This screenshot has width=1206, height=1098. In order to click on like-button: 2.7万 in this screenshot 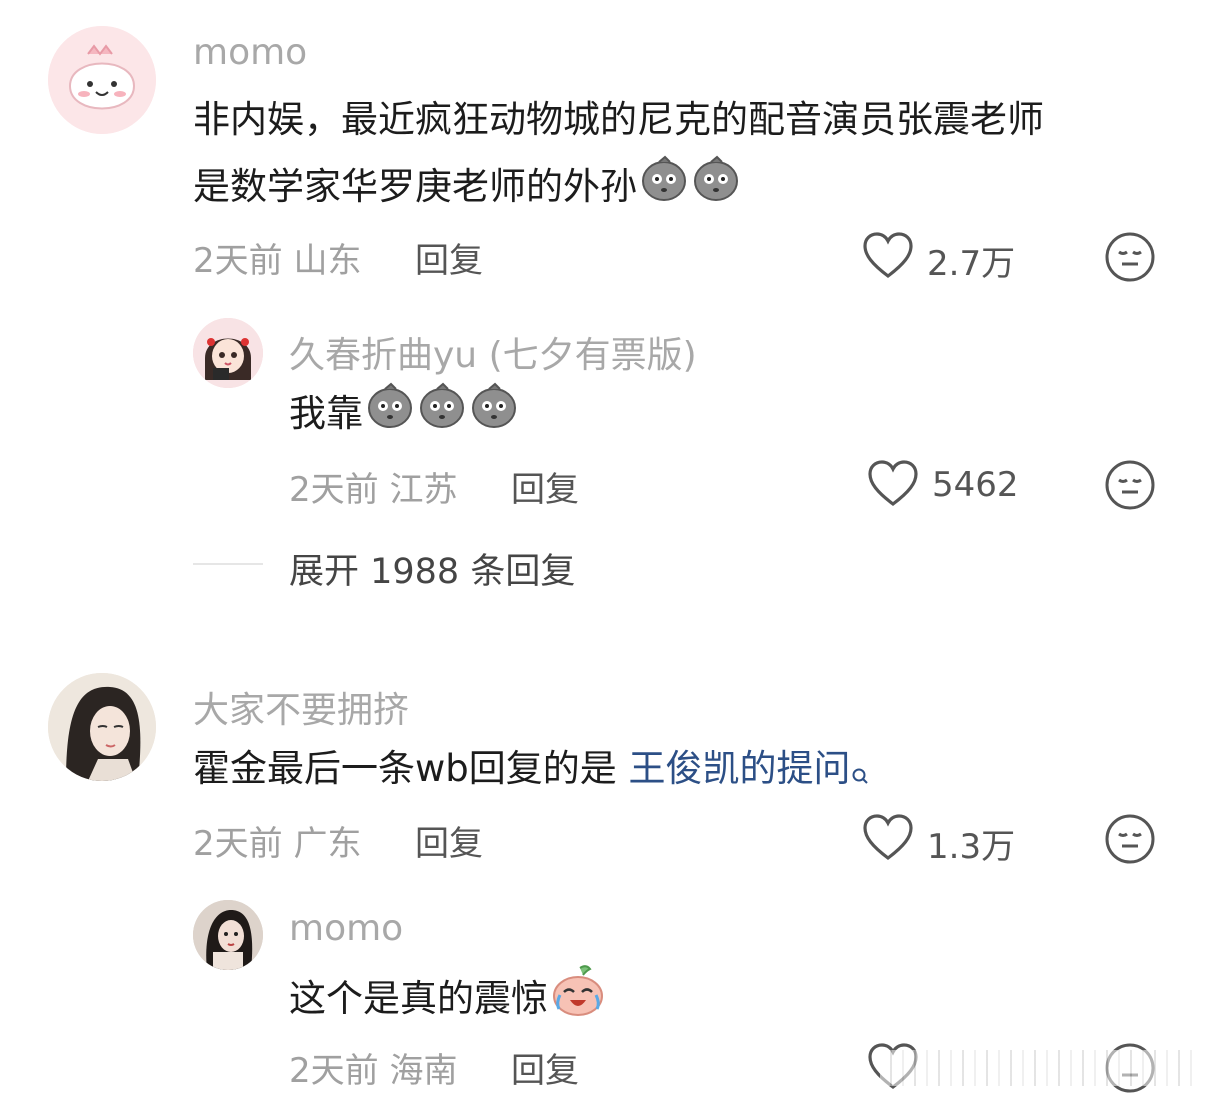, I will do `click(947, 258)`.